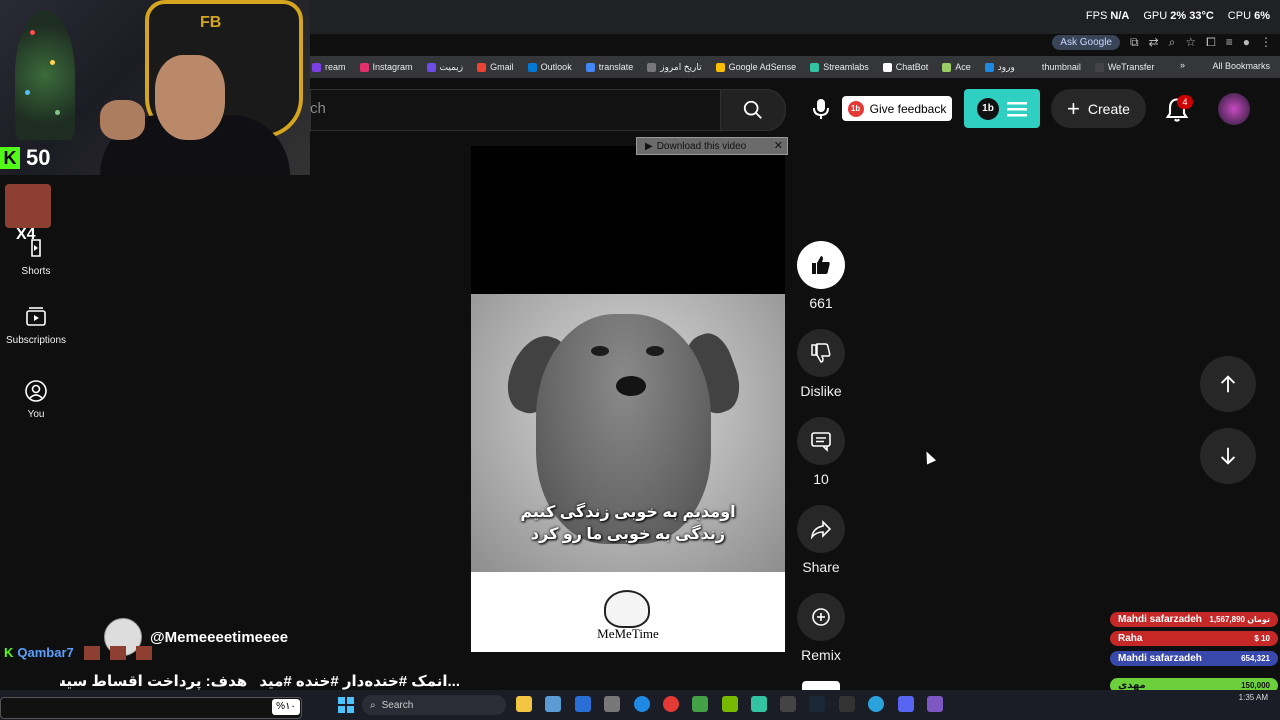  I want to click on settings-icon, so click(612, 704).